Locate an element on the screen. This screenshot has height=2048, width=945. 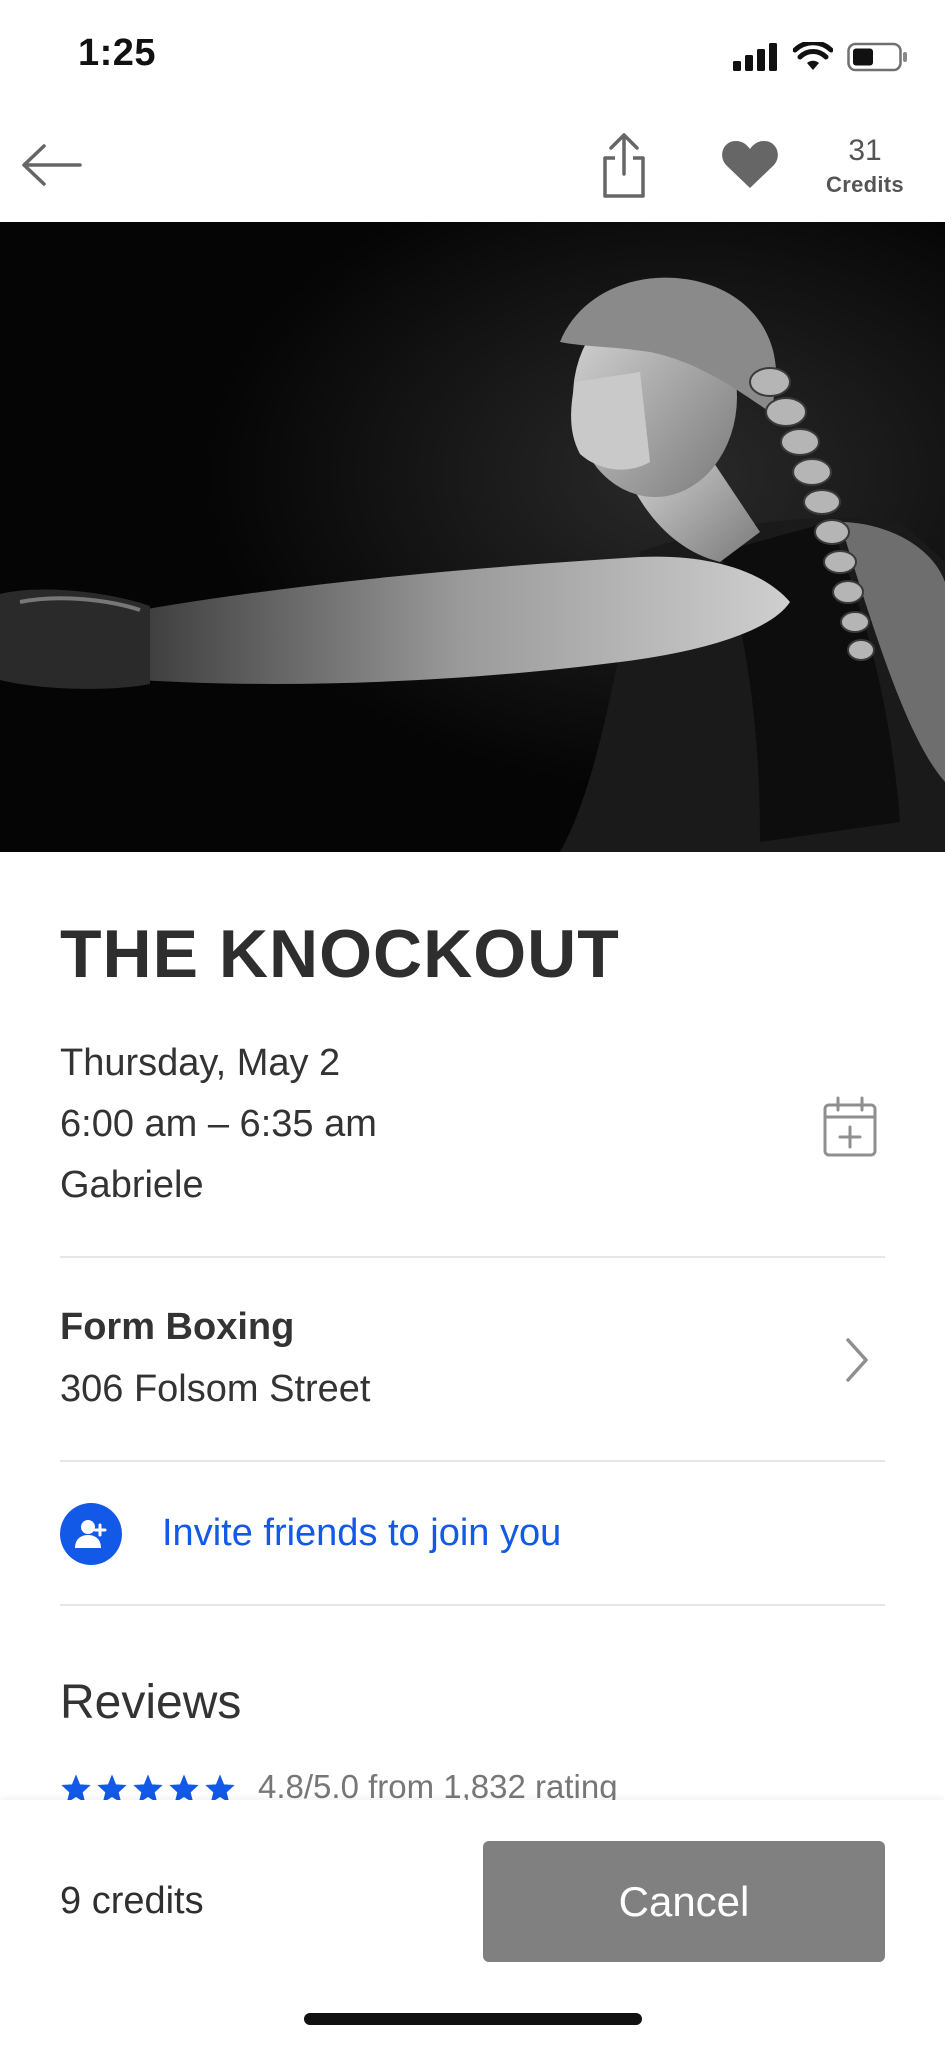
credits-label: Credits is located at coordinates (865, 184).